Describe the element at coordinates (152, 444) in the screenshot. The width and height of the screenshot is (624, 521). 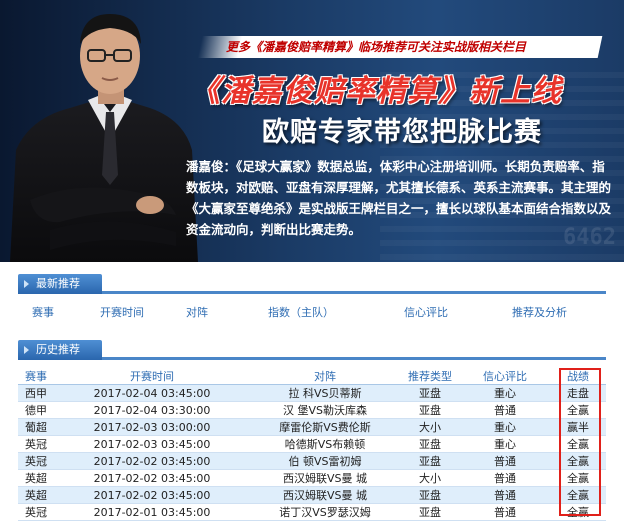
I see `cell-time: 2017-02-03 03:45:00` at that location.